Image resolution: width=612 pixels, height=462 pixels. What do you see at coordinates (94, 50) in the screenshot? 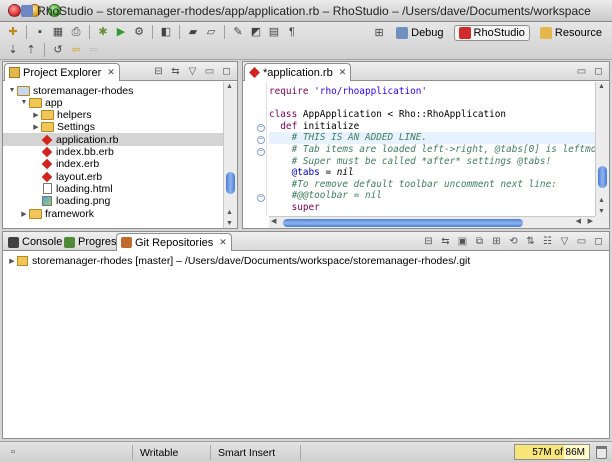
I see `forward-icon: ⇨` at bounding box center [94, 50].